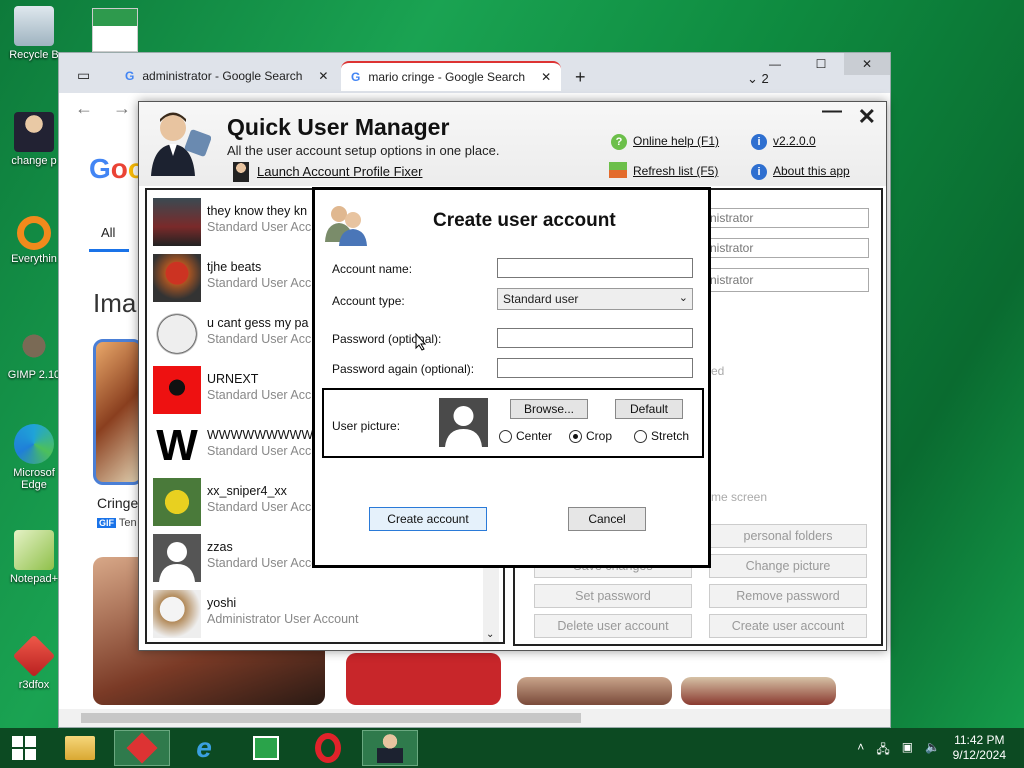 The image size is (1024, 768). Describe the element at coordinates (788, 596) in the screenshot. I see `remove-password-button: Remove password` at that location.